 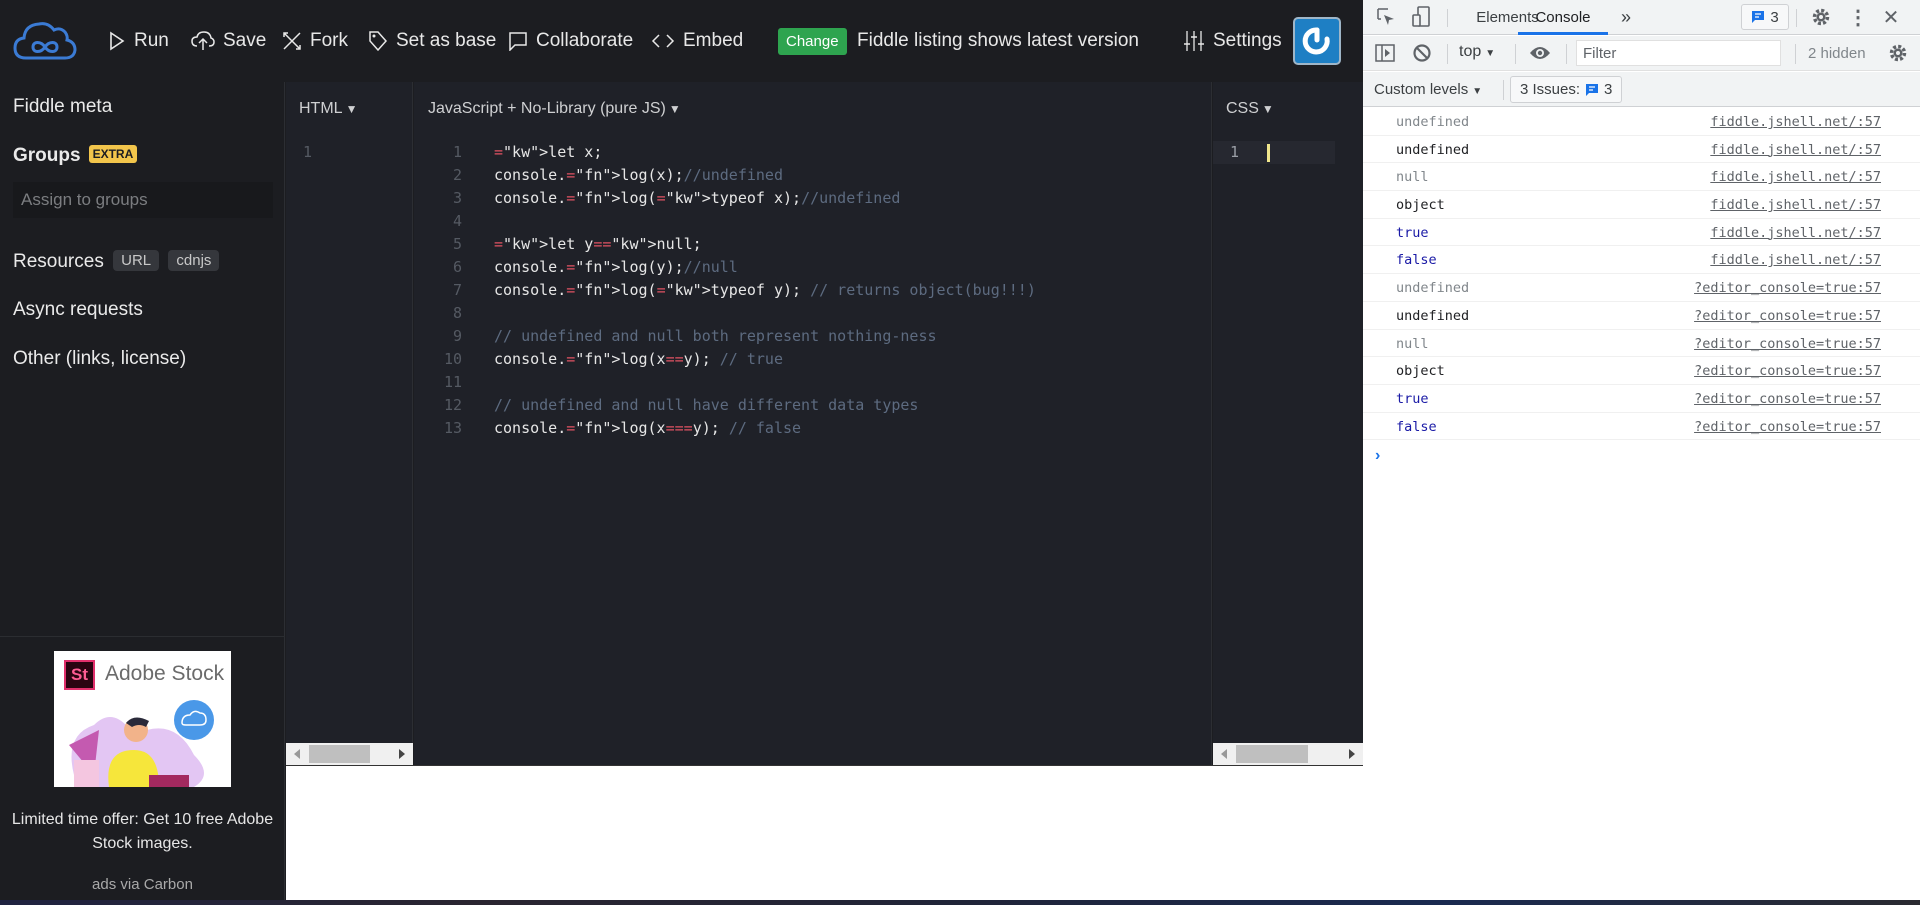 I want to click on console-settings-gear-icon, so click(x=1898, y=53).